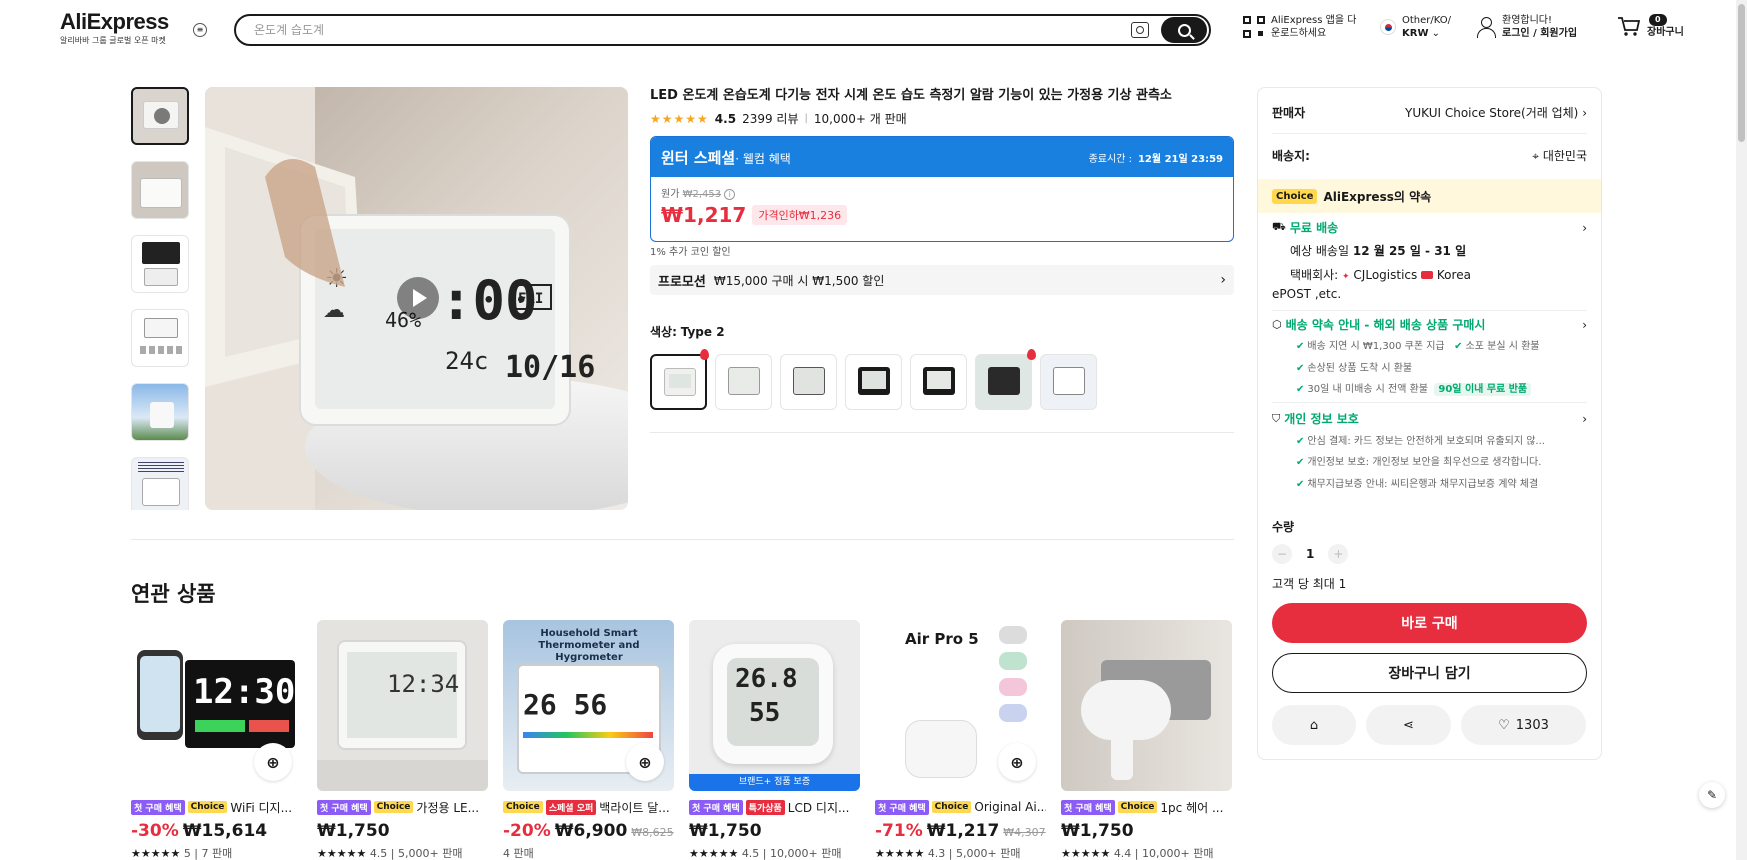  I want to click on carrier-line-2: ePOST ,etc., so click(1307, 294).